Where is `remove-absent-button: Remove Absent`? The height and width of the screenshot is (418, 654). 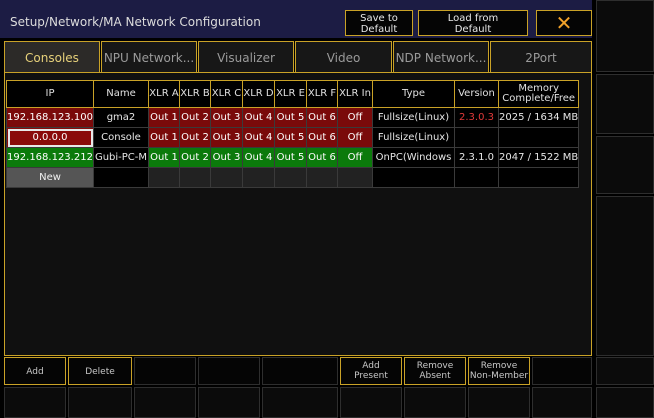
remove-absent-button: Remove Absent is located at coordinates (435, 371).